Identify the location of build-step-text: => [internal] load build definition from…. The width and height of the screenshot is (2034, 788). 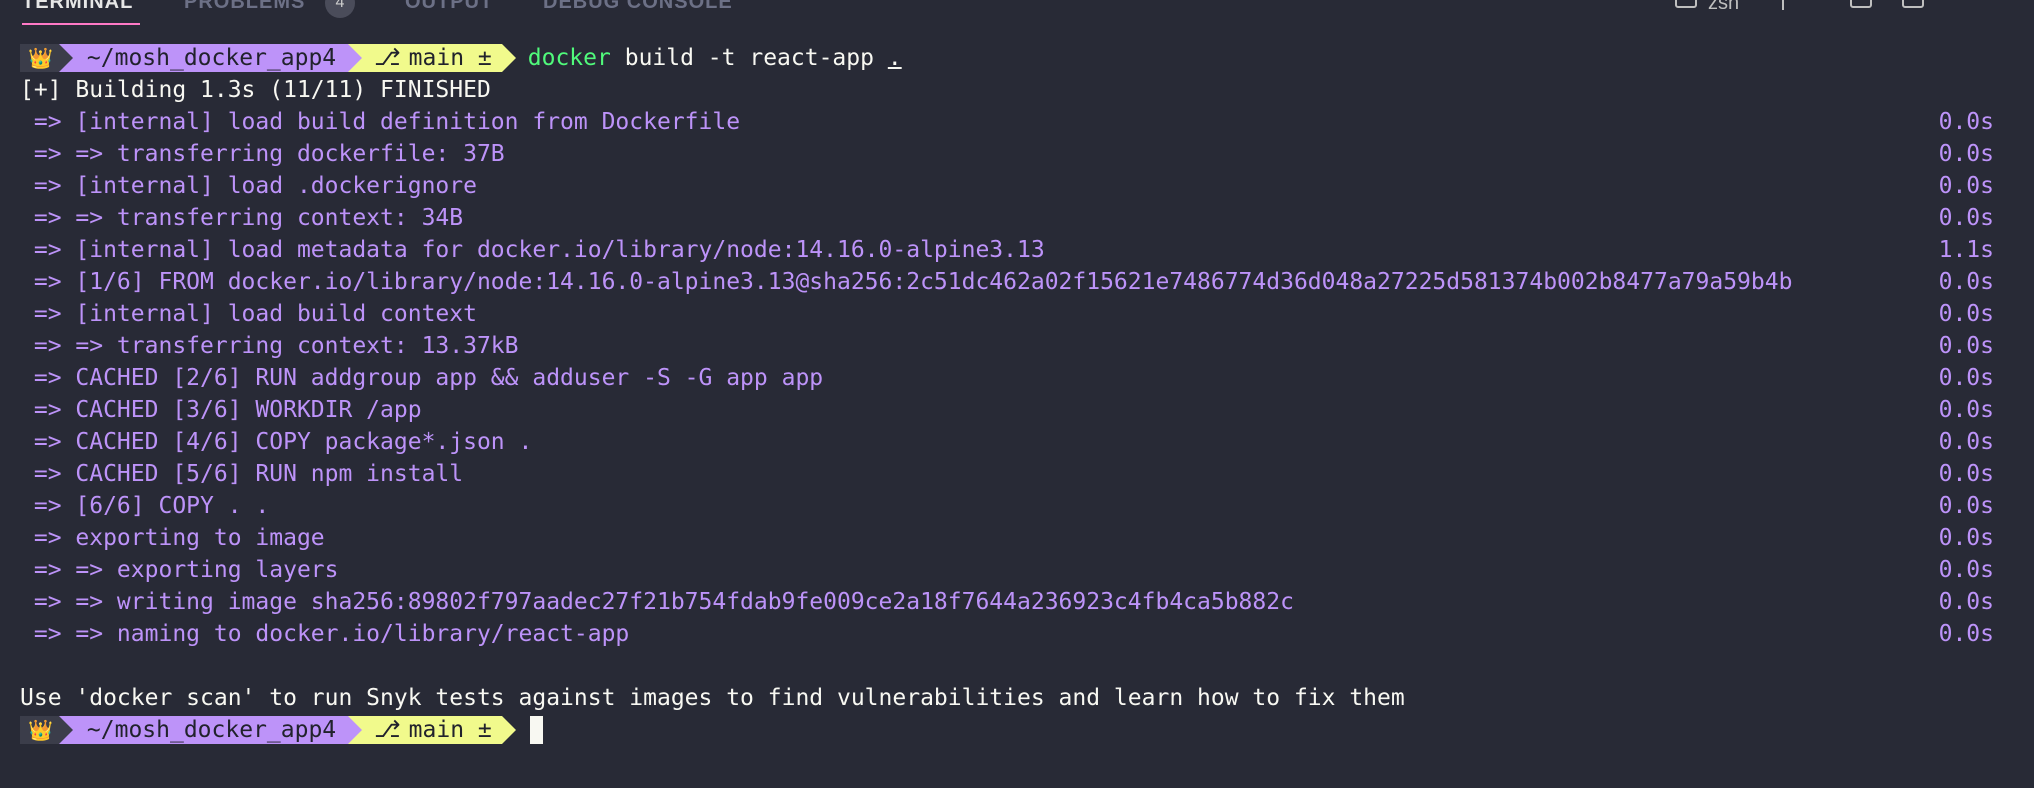
(380, 122).